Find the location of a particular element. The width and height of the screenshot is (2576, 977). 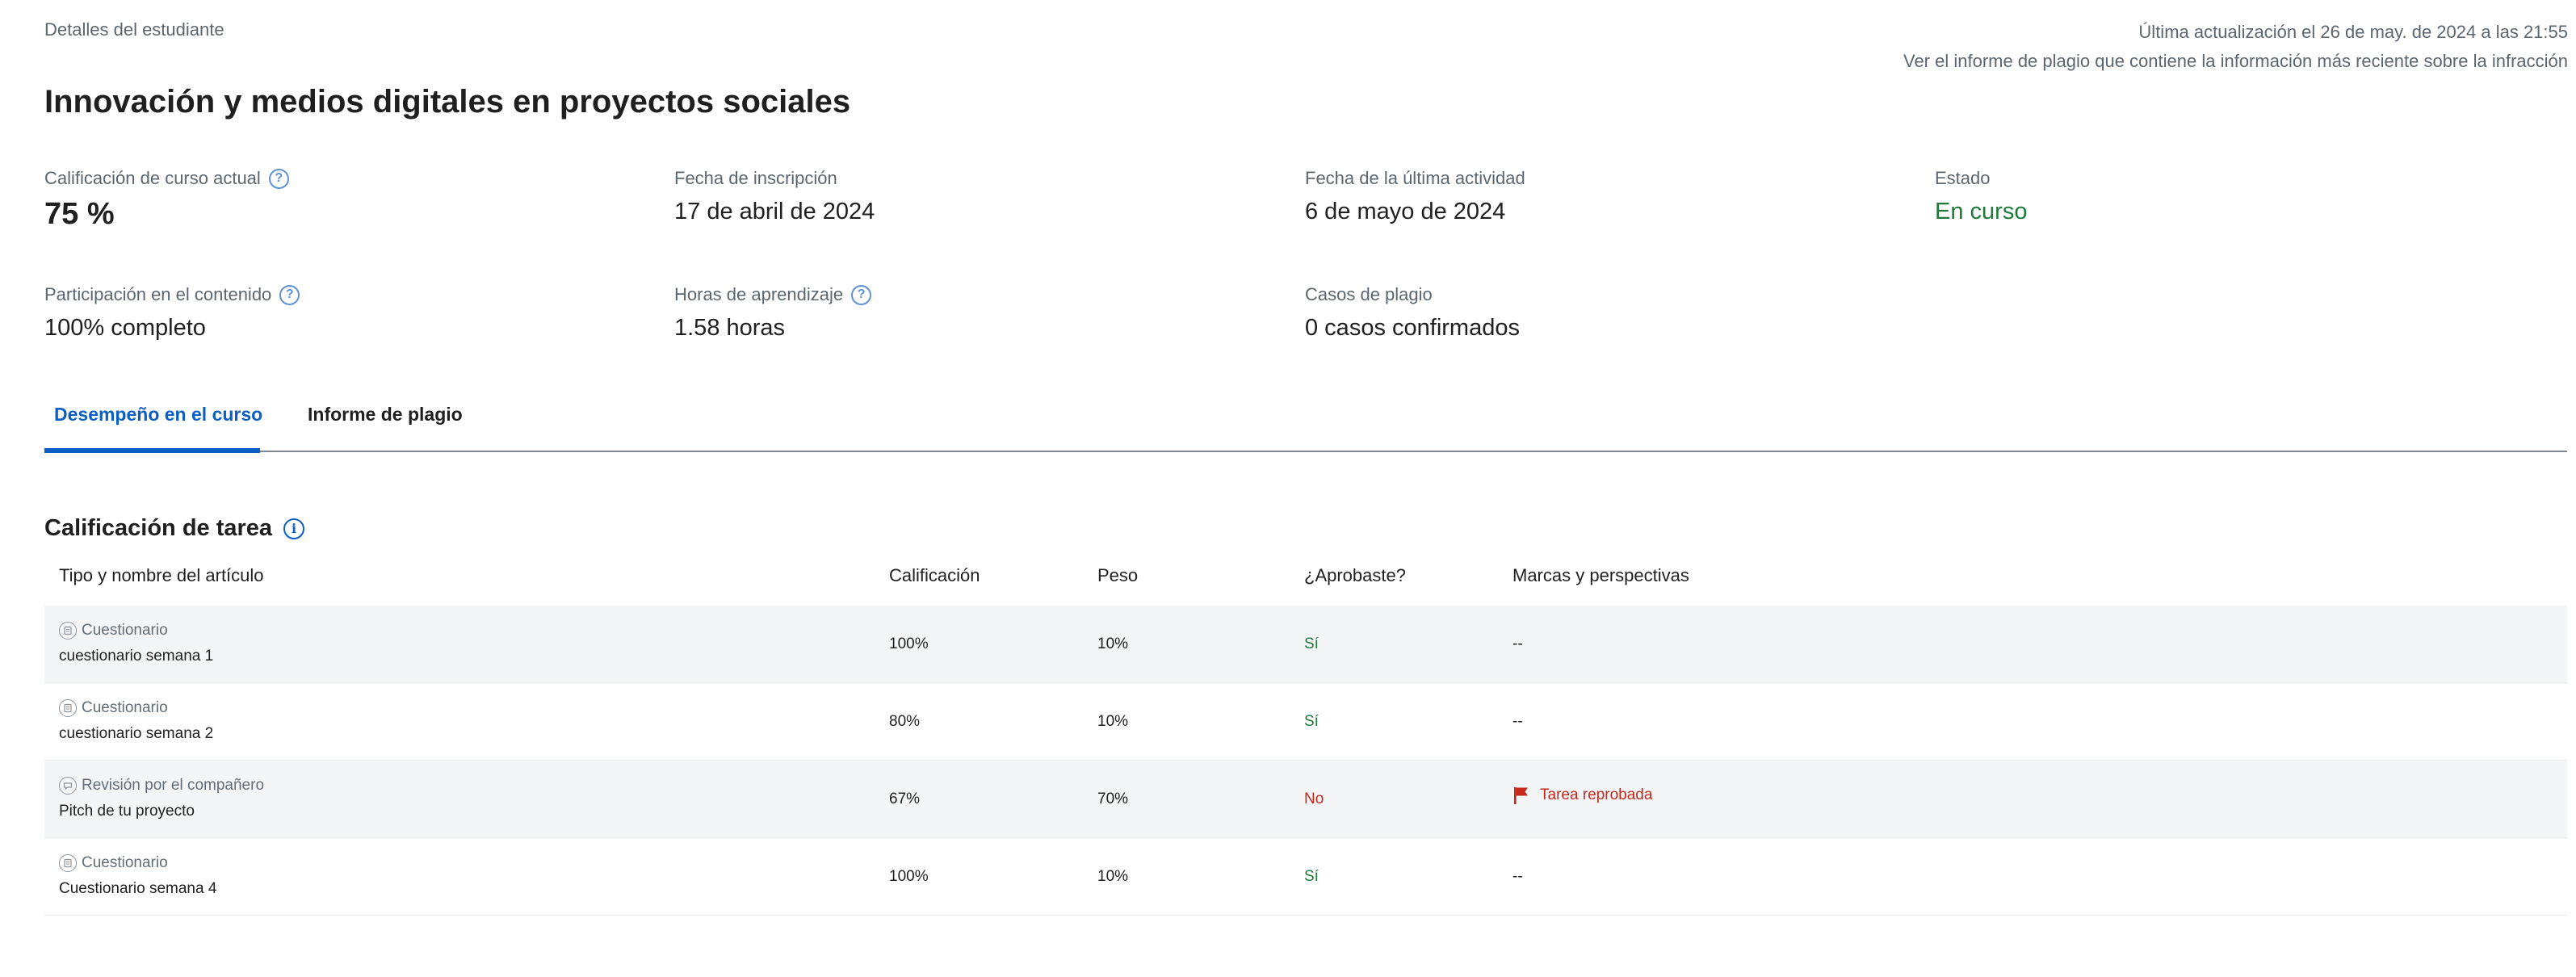

item-name-link: Cuestionario semana 4 is located at coordinates (137, 889).